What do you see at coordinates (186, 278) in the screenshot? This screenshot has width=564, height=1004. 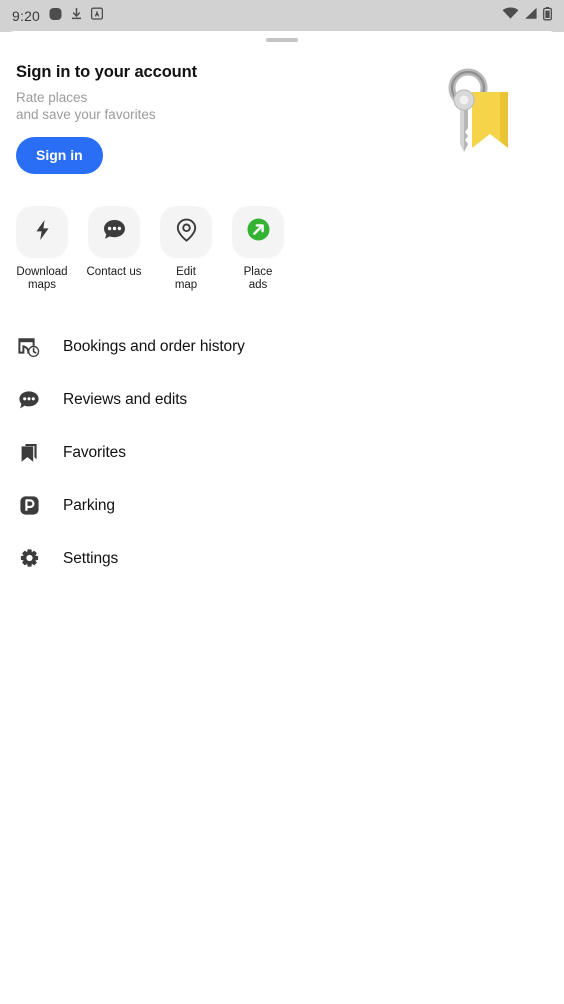 I see `quick-action-label: Edit map` at bounding box center [186, 278].